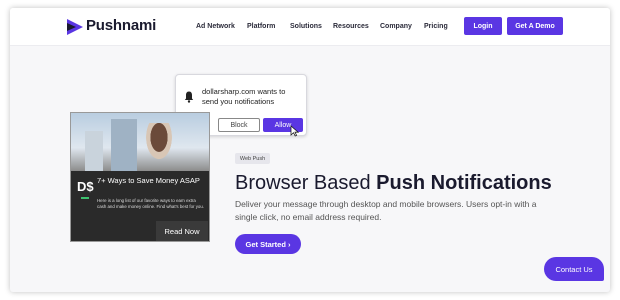 Image resolution: width=620 pixels, height=300 pixels. Describe the element at coordinates (85, 198) in the screenshot. I see `logo-accent` at that location.